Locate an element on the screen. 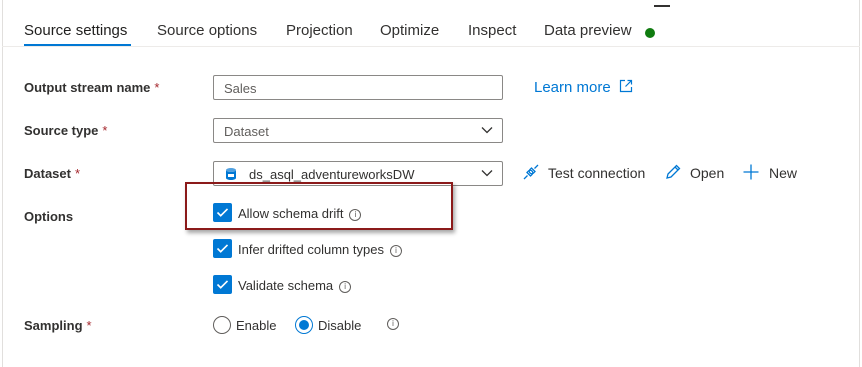  test-connection-label: Test connection is located at coordinates (597, 173).